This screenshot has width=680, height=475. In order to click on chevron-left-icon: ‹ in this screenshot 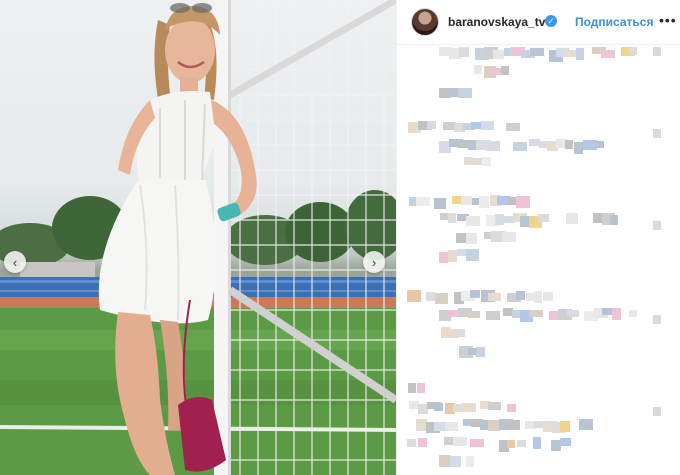, I will do `click(15, 262)`.